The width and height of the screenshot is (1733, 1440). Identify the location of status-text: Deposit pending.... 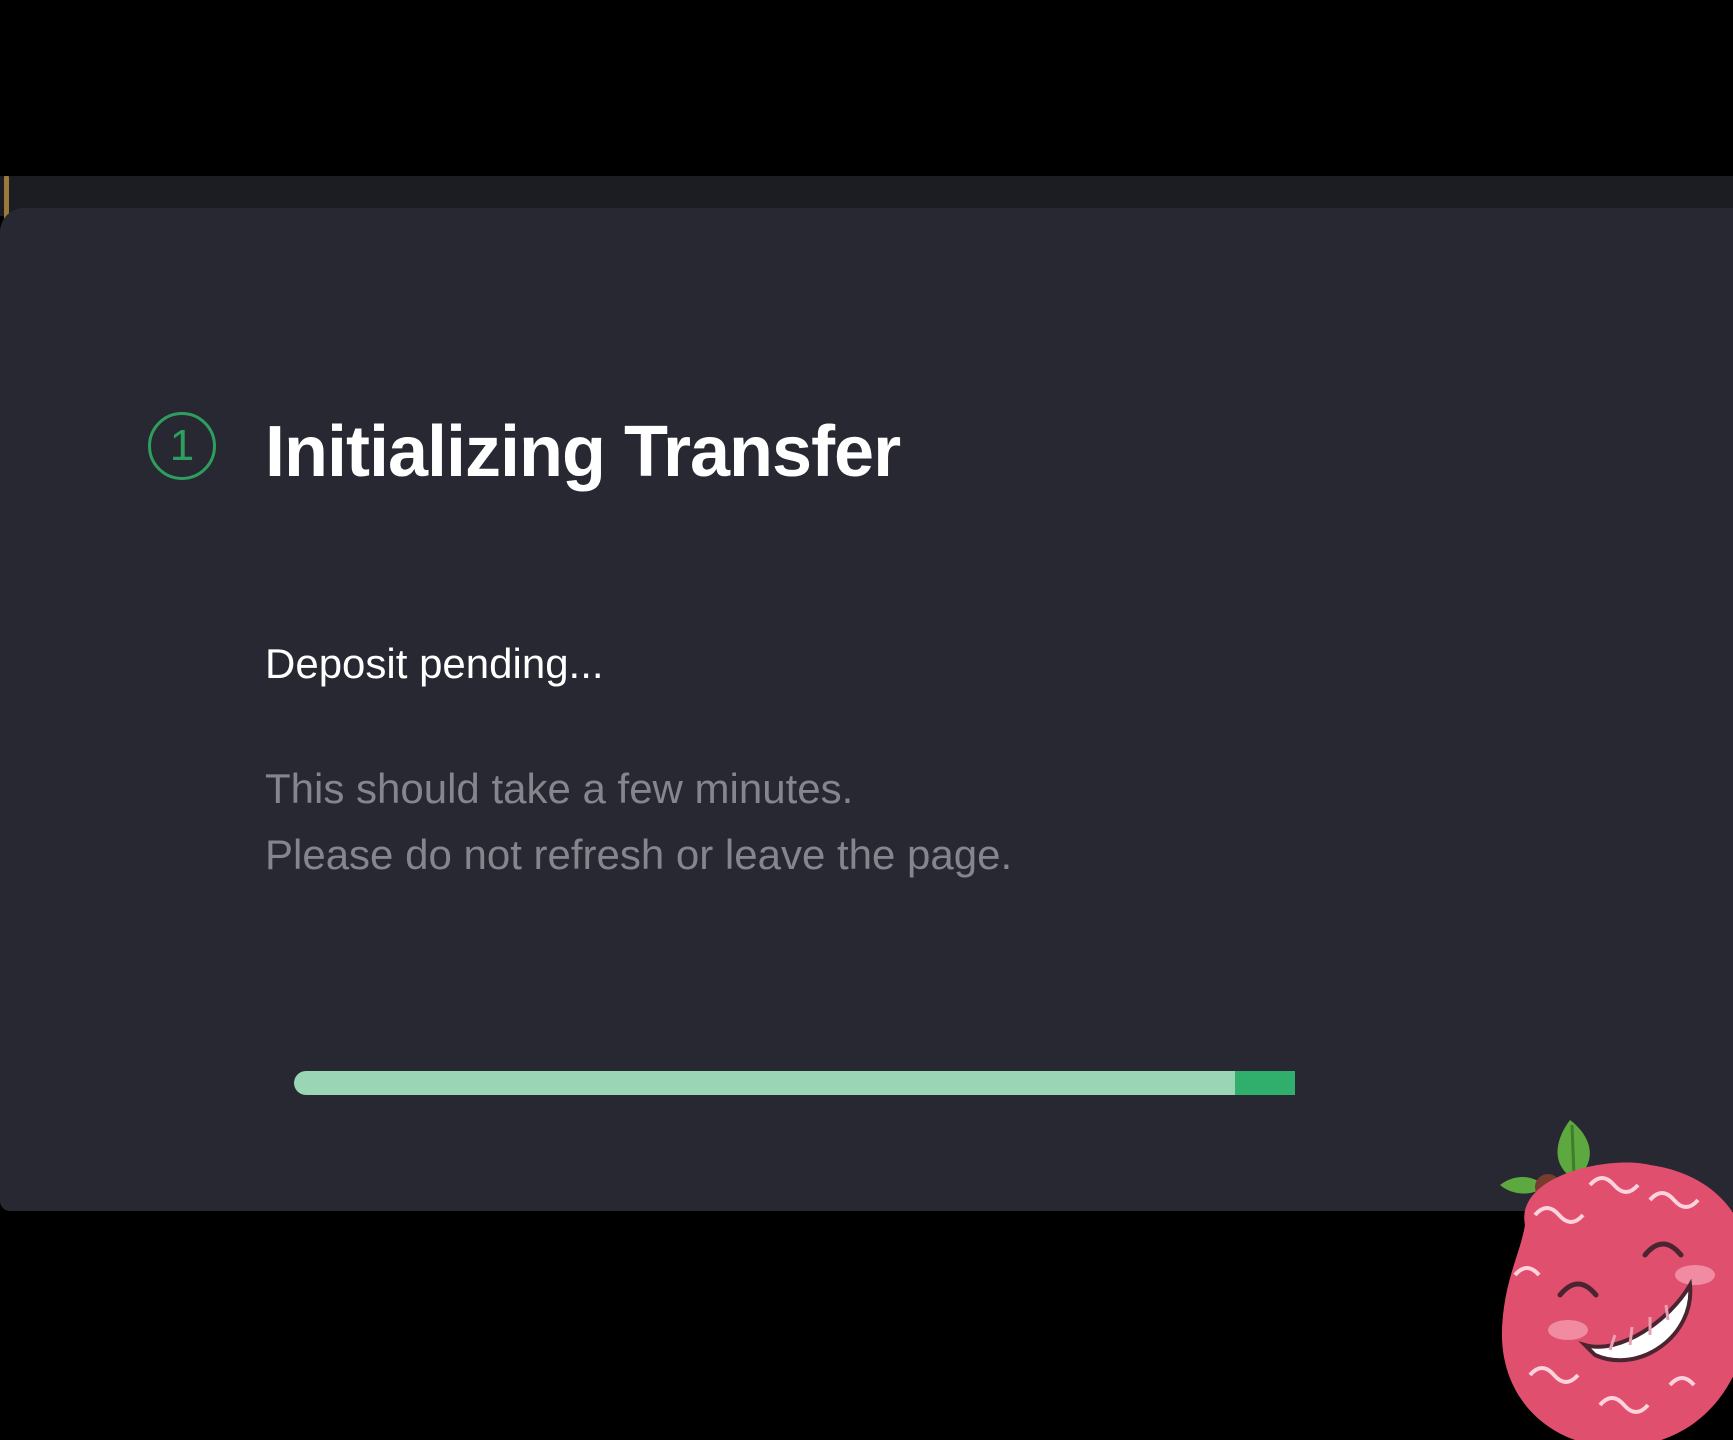
(434, 663).